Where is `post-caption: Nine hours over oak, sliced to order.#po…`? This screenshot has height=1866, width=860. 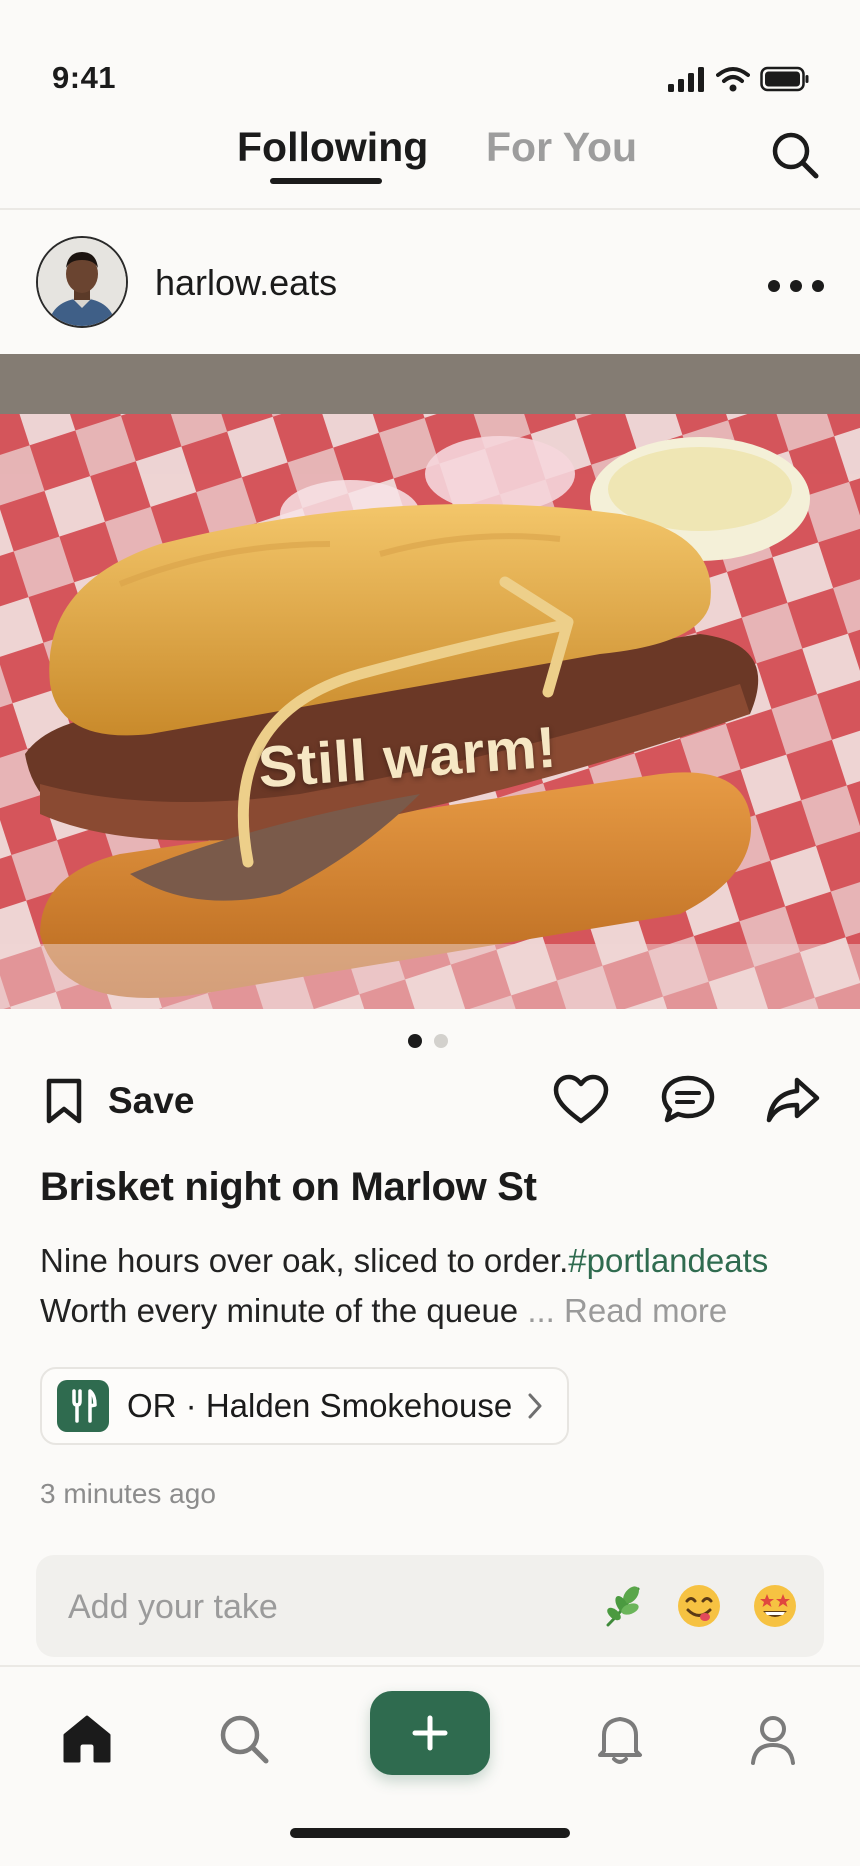 post-caption: Nine hours over oak, sliced to order.#po… is located at coordinates (435, 1286).